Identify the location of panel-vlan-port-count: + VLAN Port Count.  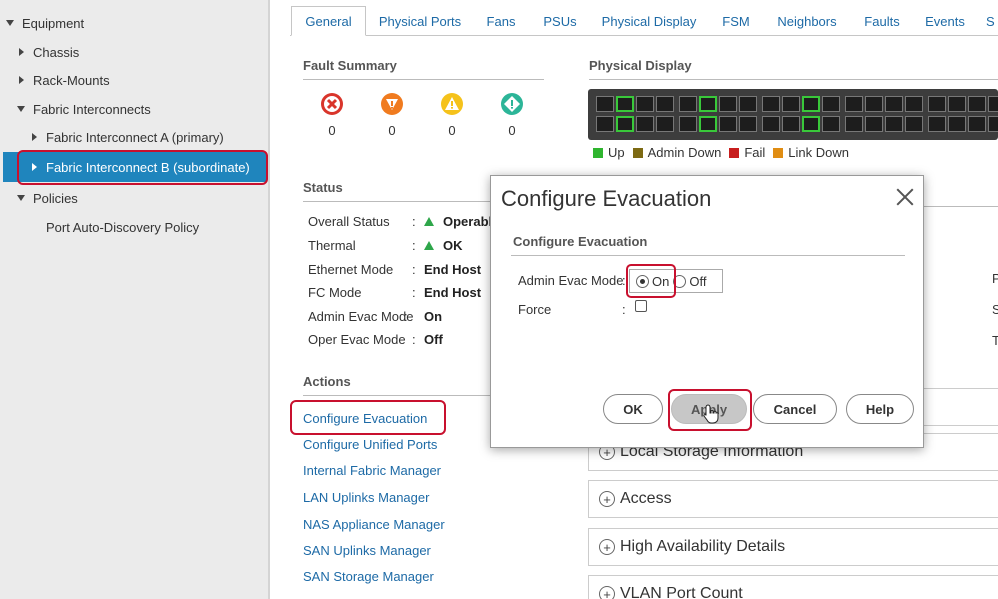
(793, 587).